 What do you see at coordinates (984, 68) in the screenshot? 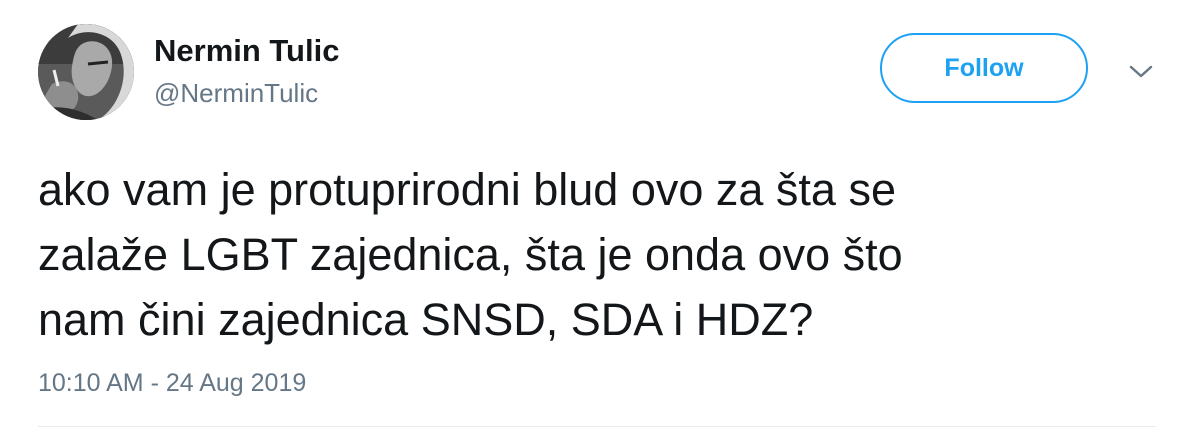
I see `follow-button: Follow` at bounding box center [984, 68].